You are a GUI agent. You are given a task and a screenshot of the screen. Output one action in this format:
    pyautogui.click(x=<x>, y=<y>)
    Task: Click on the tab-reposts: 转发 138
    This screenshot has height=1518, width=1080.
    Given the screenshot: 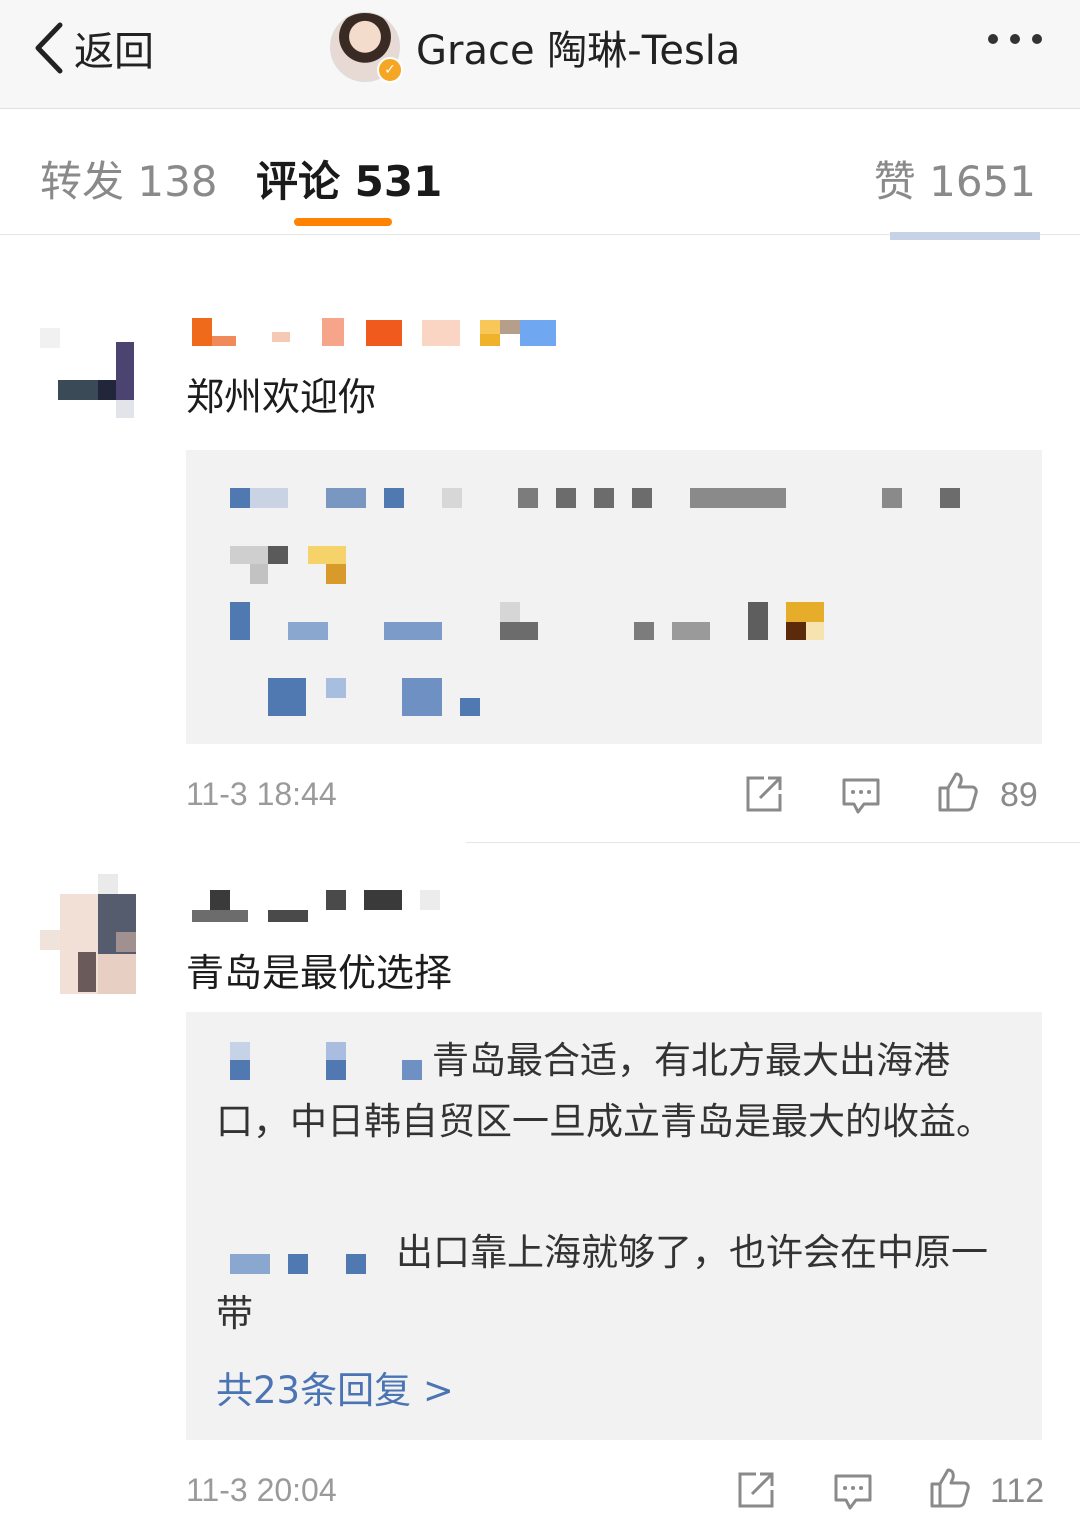 What is the action you would take?
    pyautogui.click(x=129, y=178)
    